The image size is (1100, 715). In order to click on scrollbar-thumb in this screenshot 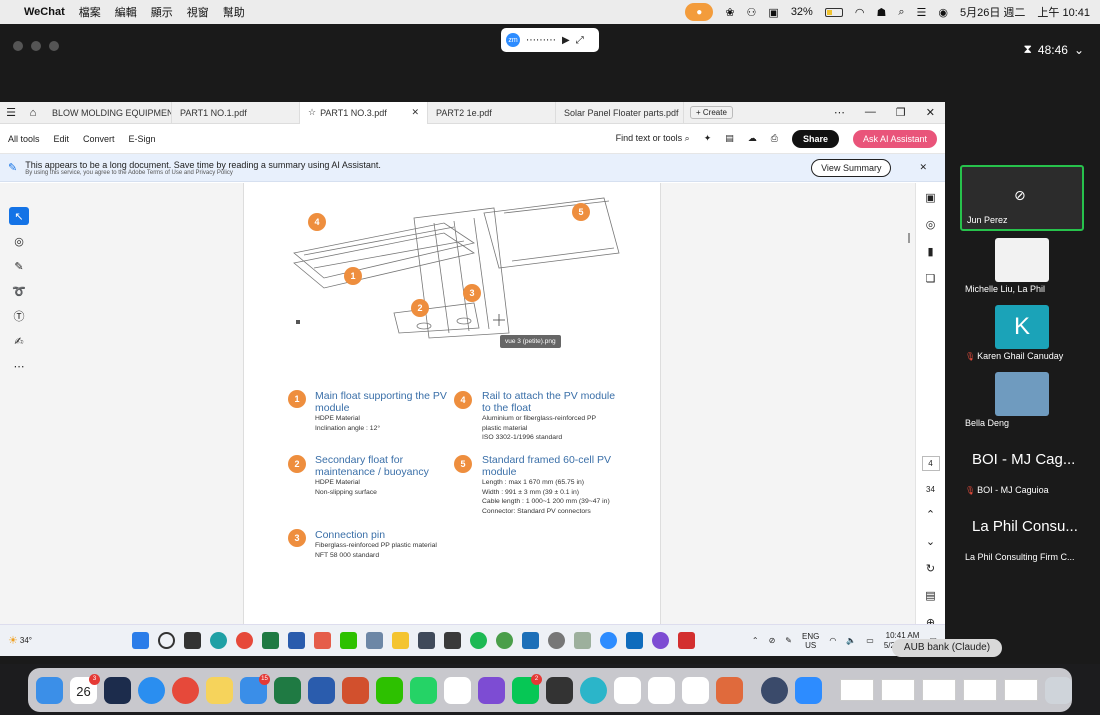, I will do `click(909, 238)`.